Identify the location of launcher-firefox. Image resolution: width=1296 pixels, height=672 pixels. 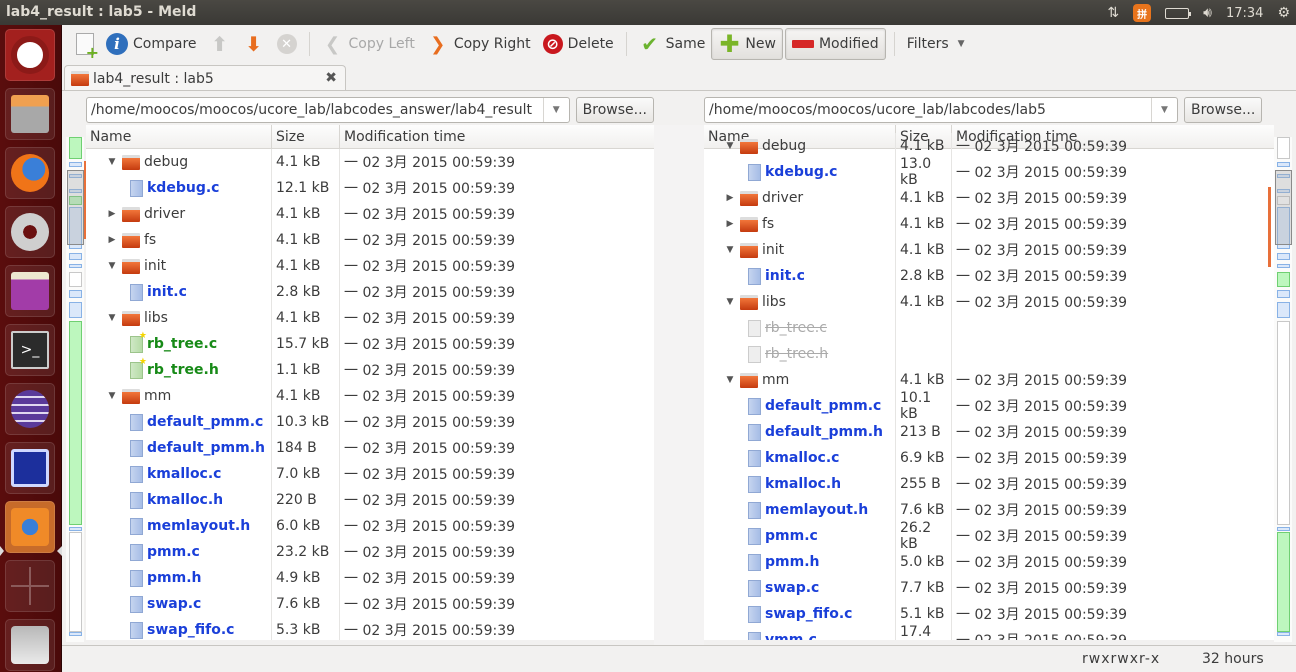
(30, 173).